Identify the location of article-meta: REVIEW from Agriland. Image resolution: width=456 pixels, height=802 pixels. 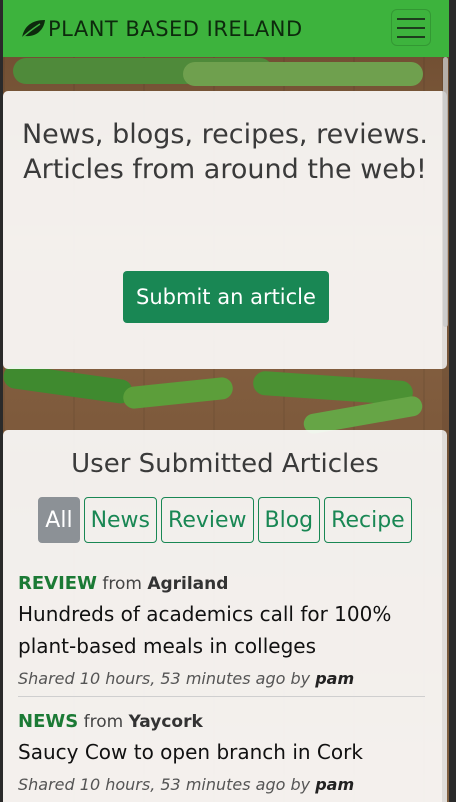
(221, 583).